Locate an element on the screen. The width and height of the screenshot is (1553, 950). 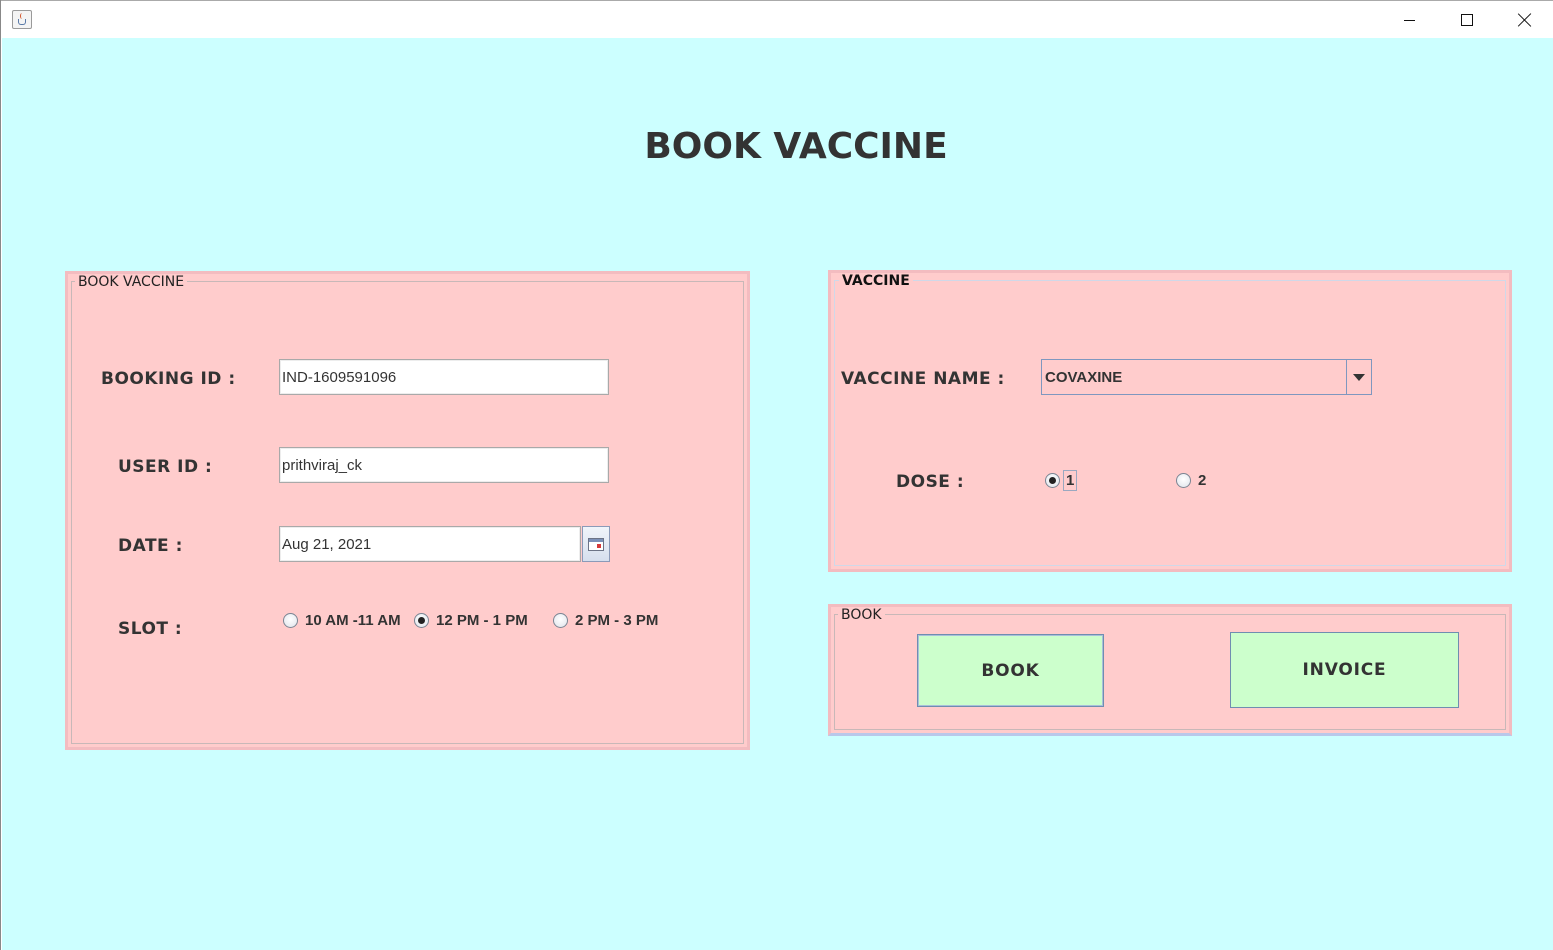
slot-option-label: 12 PM - 1 PM is located at coordinates (482, 620).